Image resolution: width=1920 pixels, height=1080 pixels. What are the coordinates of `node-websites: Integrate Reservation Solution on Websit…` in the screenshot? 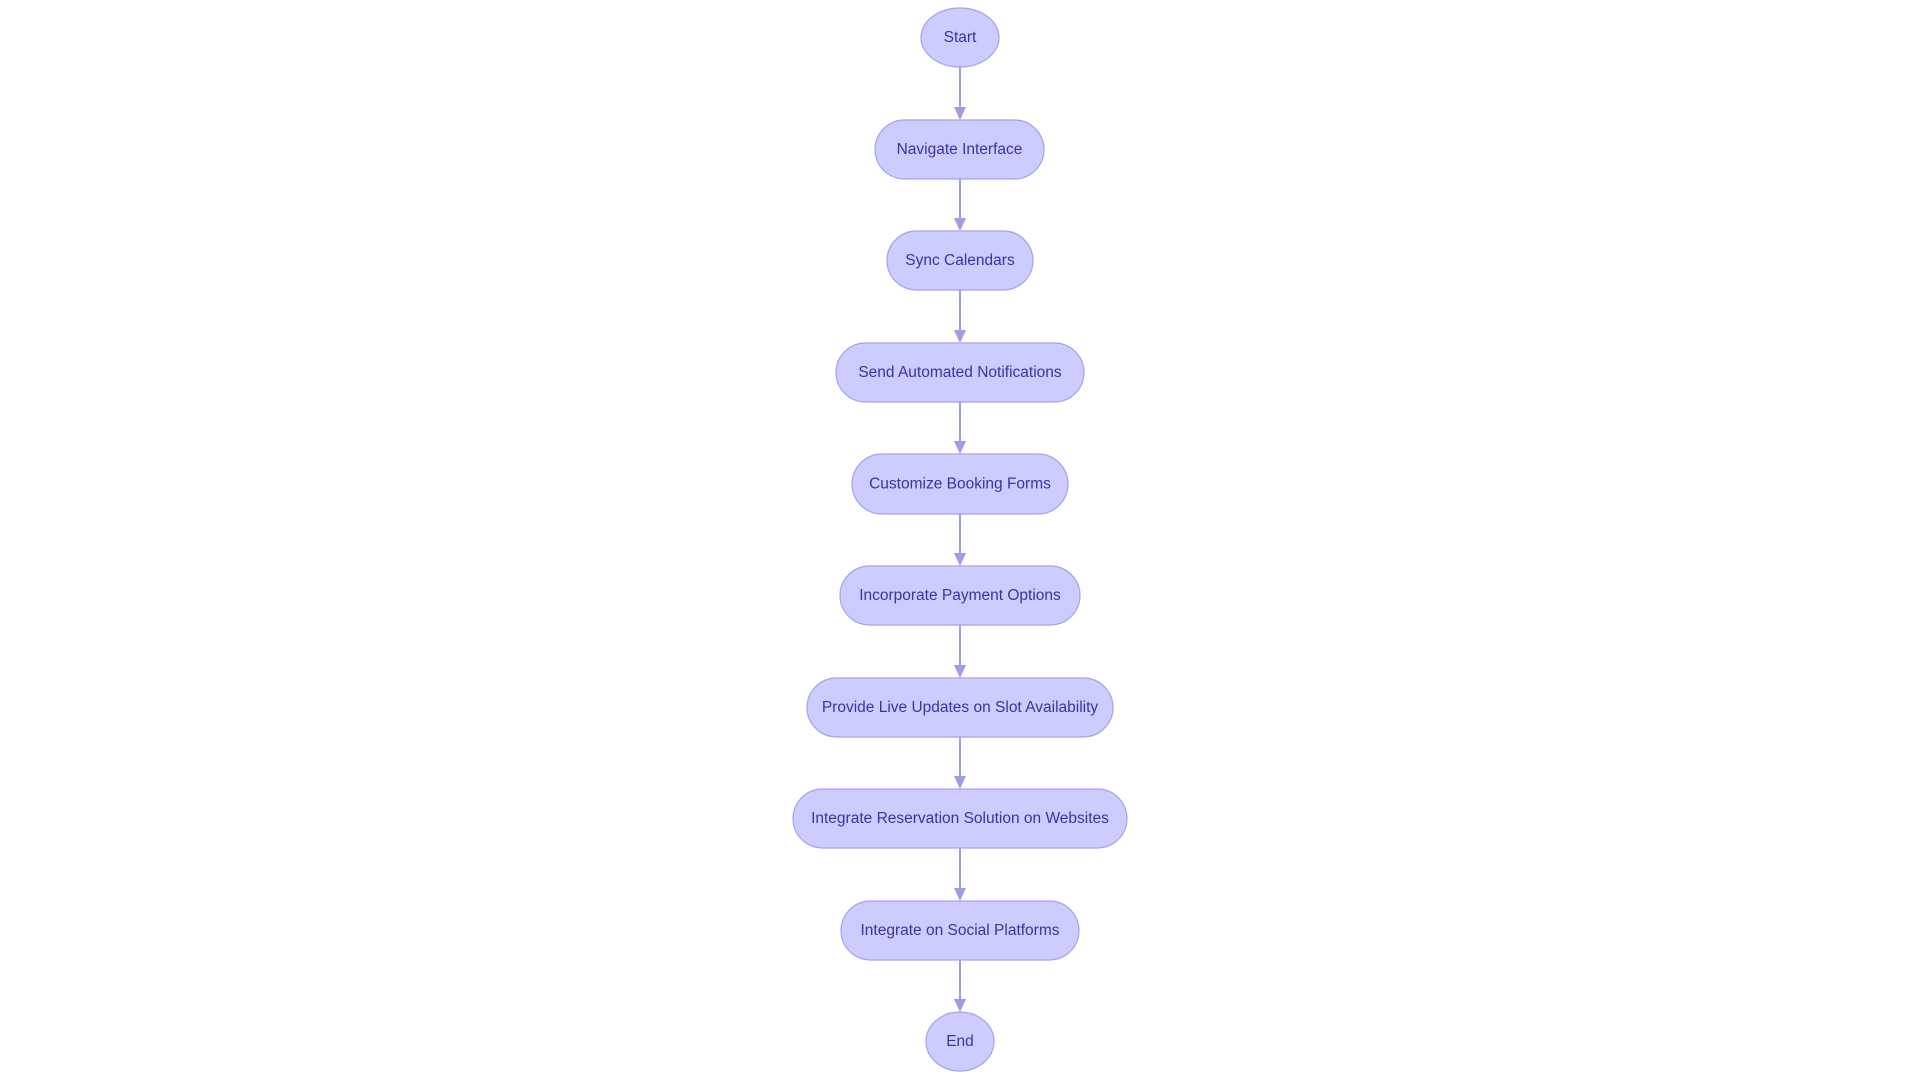 It's located at (960, 818).